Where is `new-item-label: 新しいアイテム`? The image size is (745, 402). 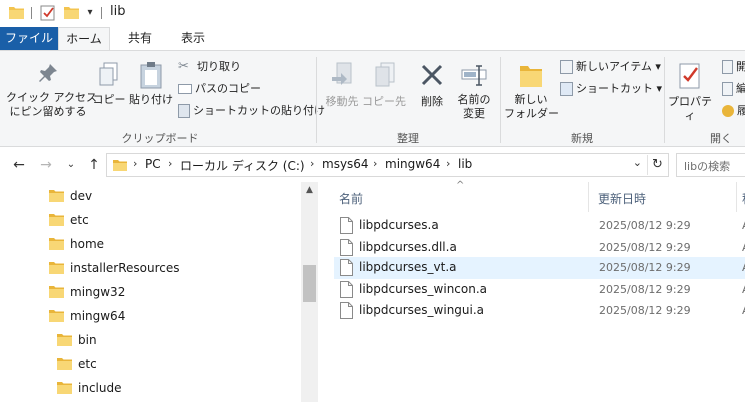 new-item-label: 新しいアイテム is located at coordinates (614, 66).